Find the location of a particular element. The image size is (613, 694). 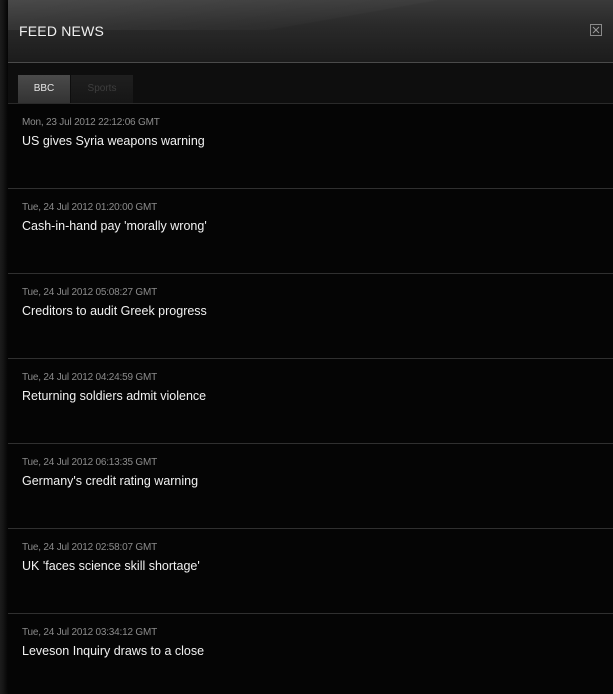

tab-bbc: BBC is located at coordinates (44, 89).